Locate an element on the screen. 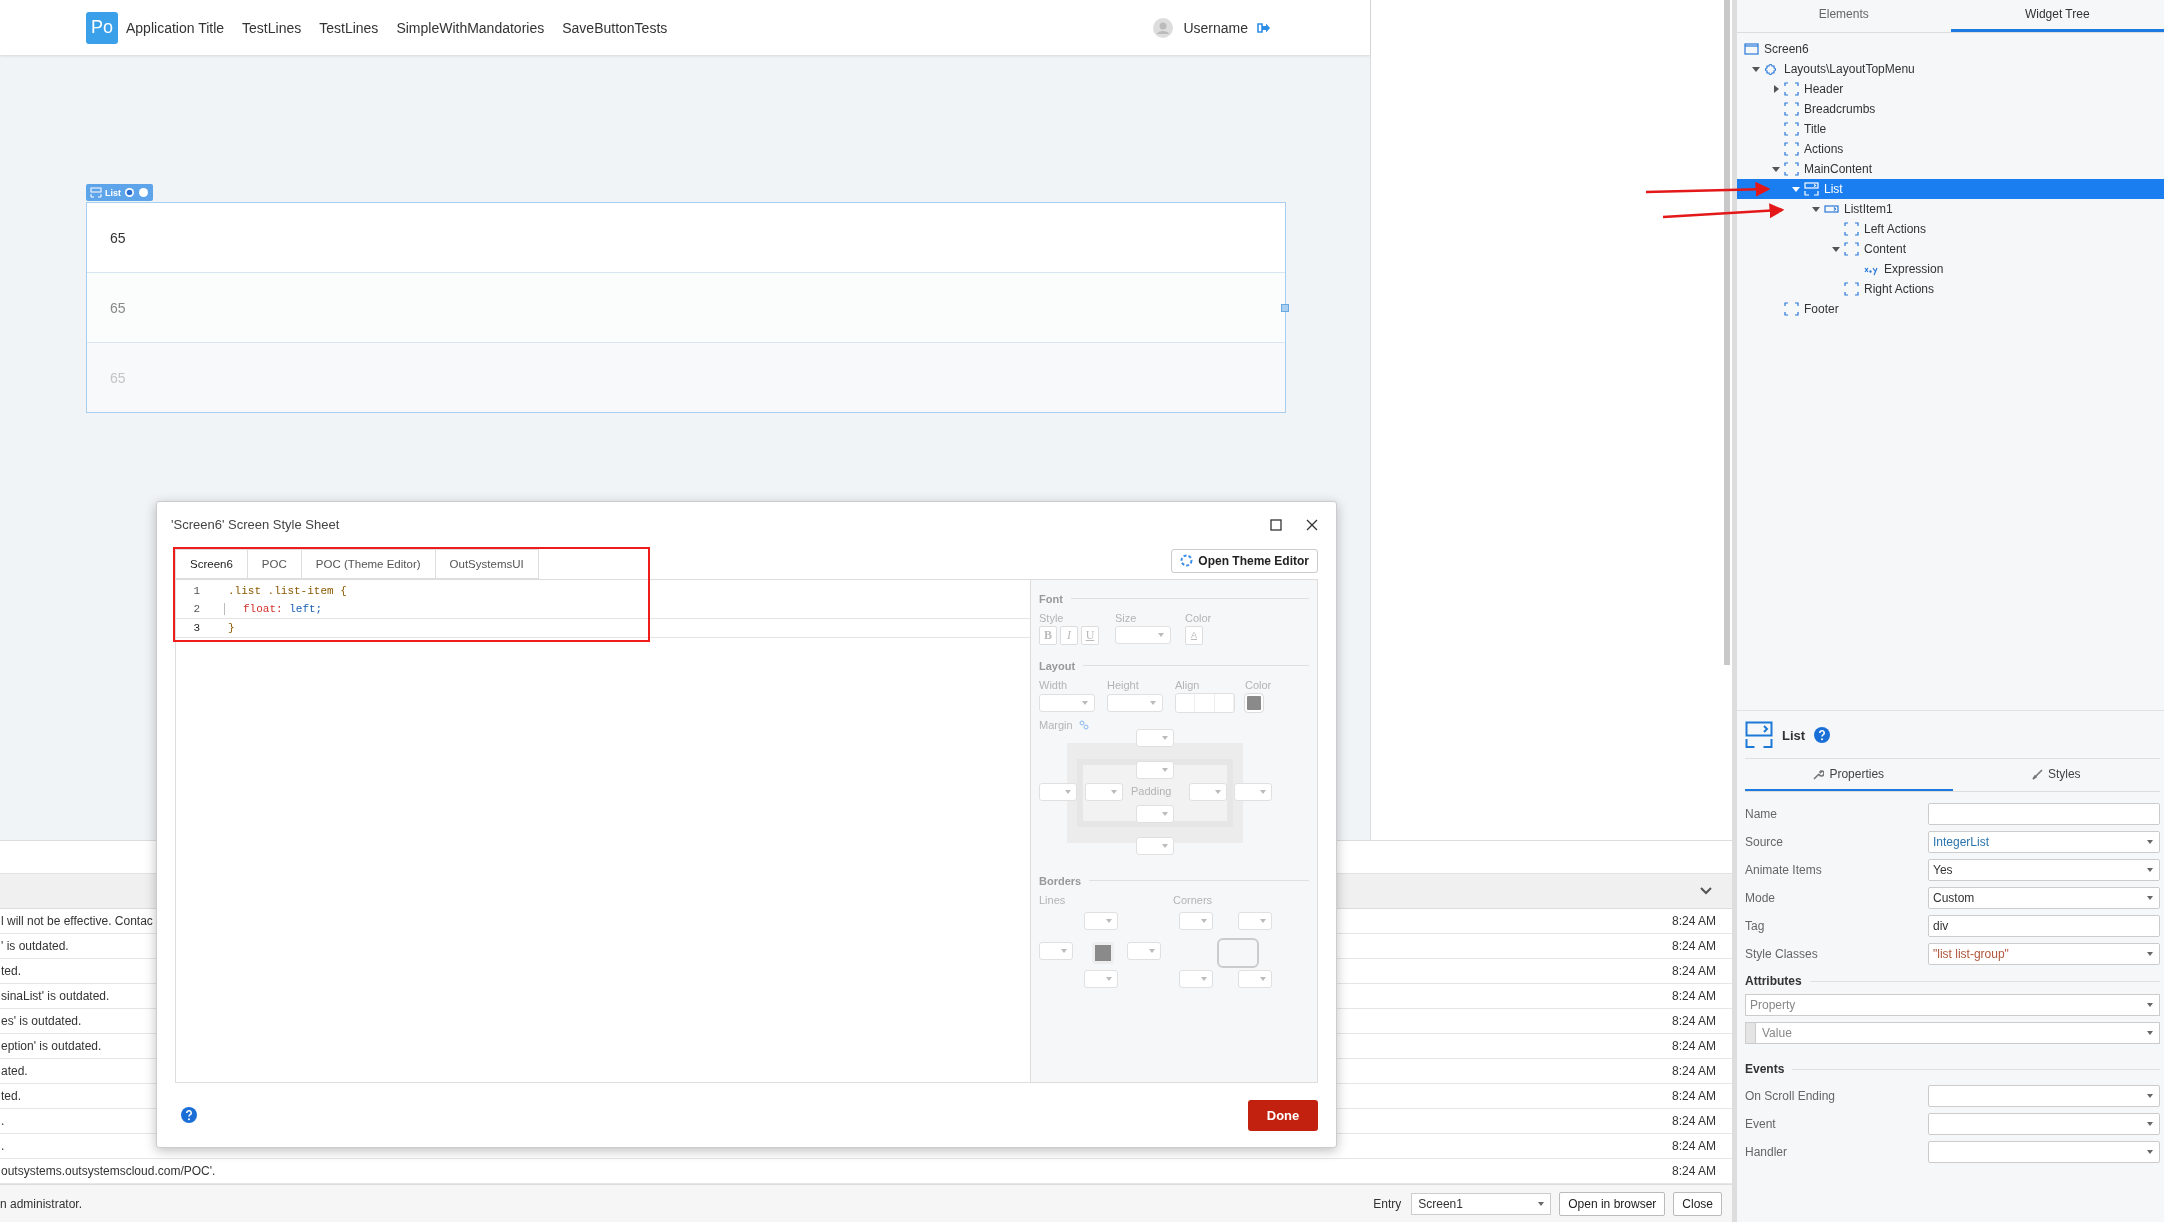  tree-item: Expression is located at coordinates (1950, 269).